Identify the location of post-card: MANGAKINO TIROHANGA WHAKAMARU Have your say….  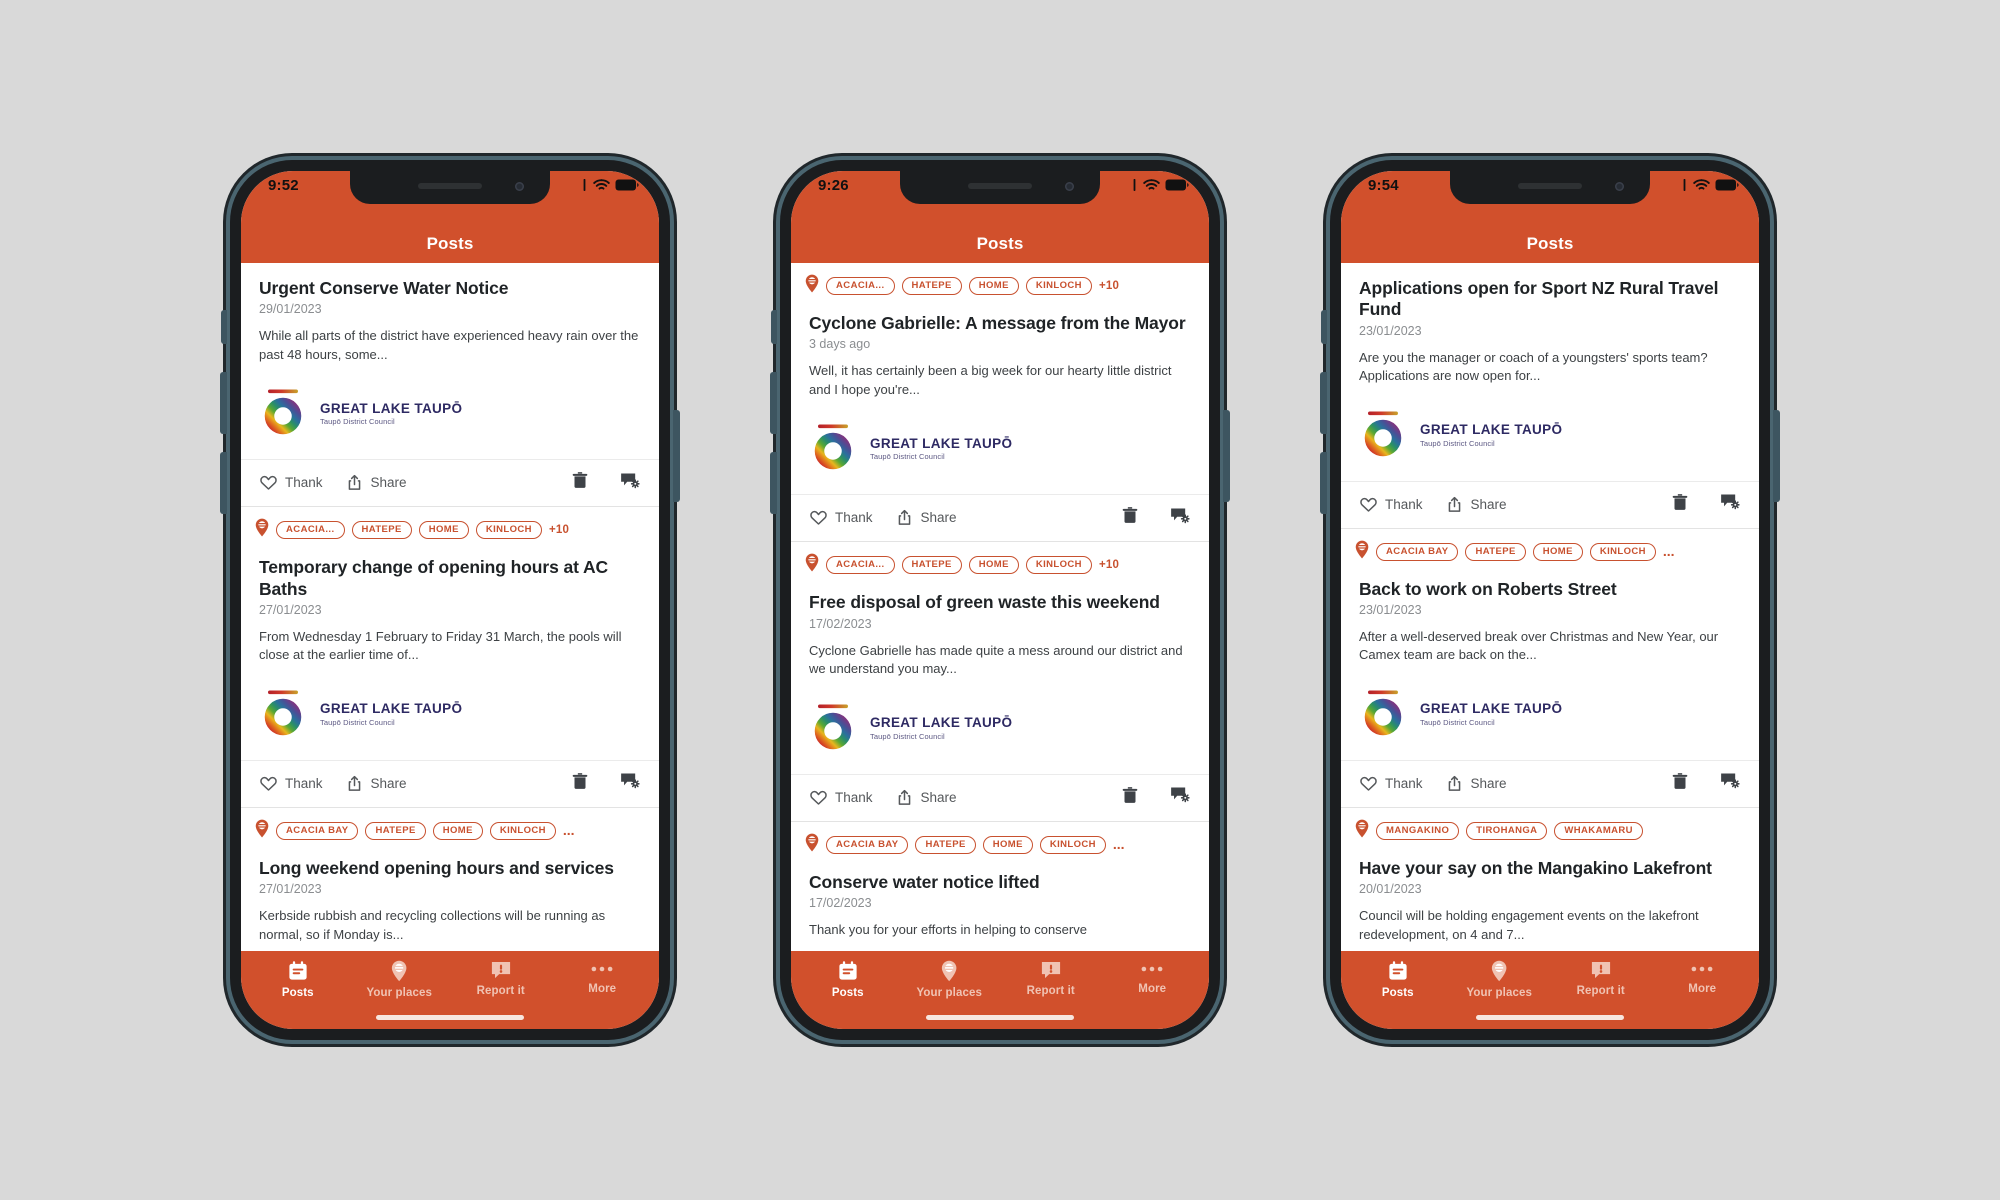
(1550, 879).